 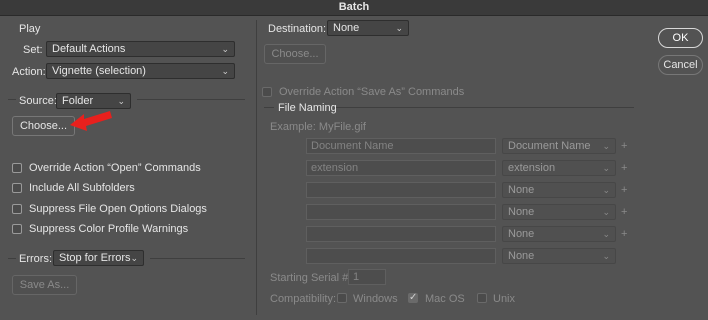 I want to click on naming-select-6-value: None, so click(x=521, y=256).